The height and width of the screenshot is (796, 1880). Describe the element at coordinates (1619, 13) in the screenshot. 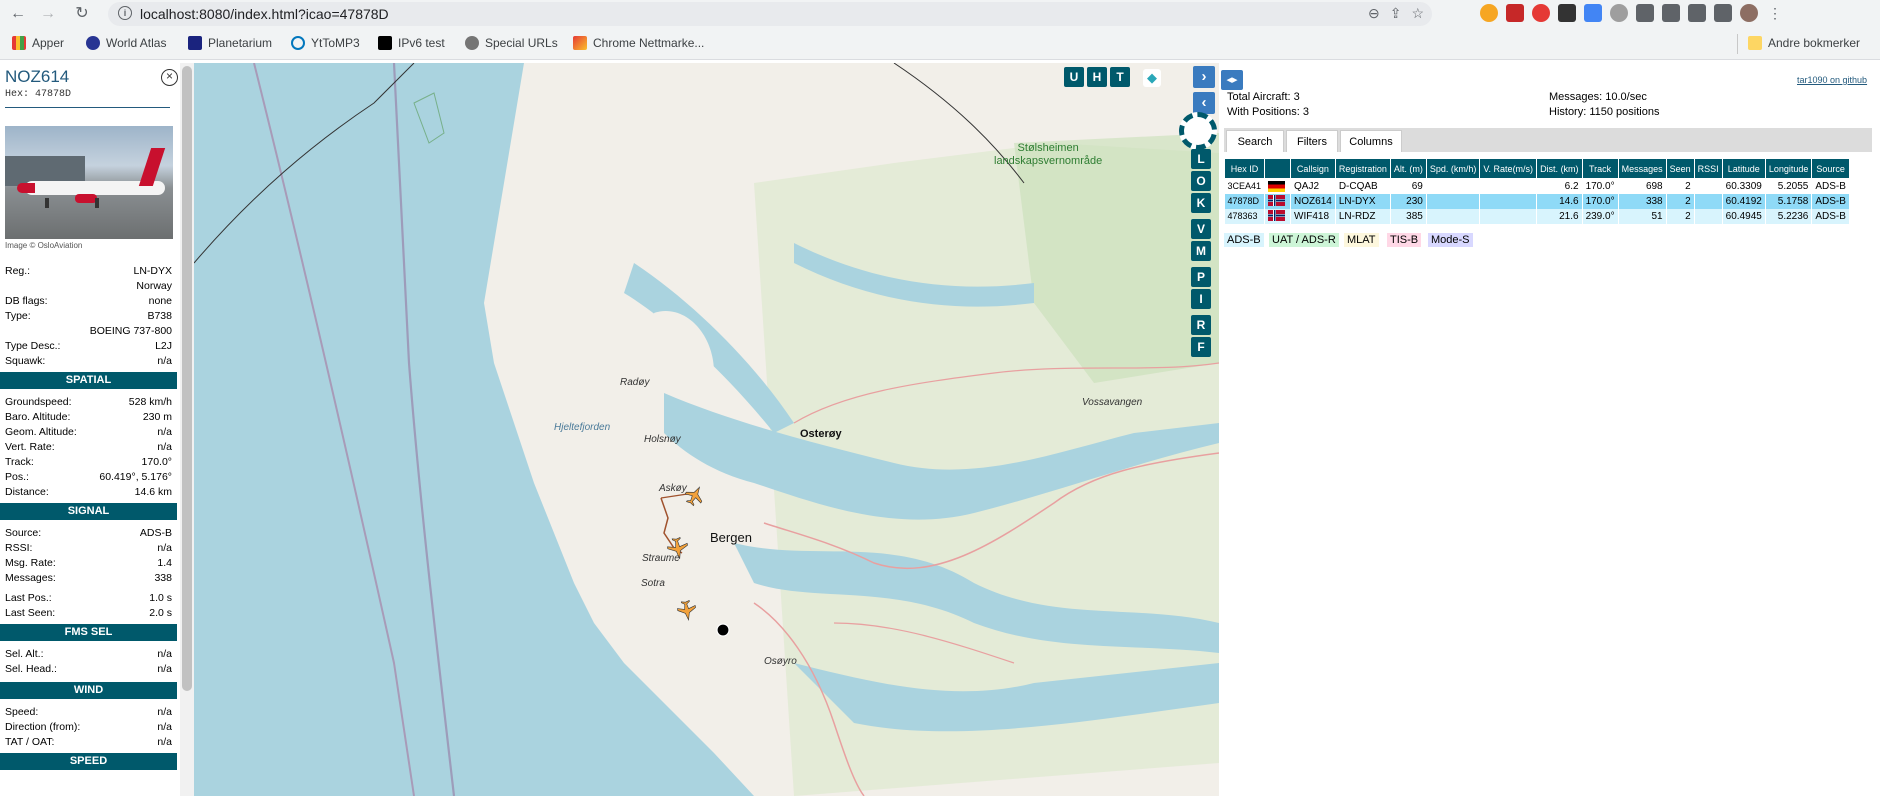

I see `circle-extension-icon` at that location.